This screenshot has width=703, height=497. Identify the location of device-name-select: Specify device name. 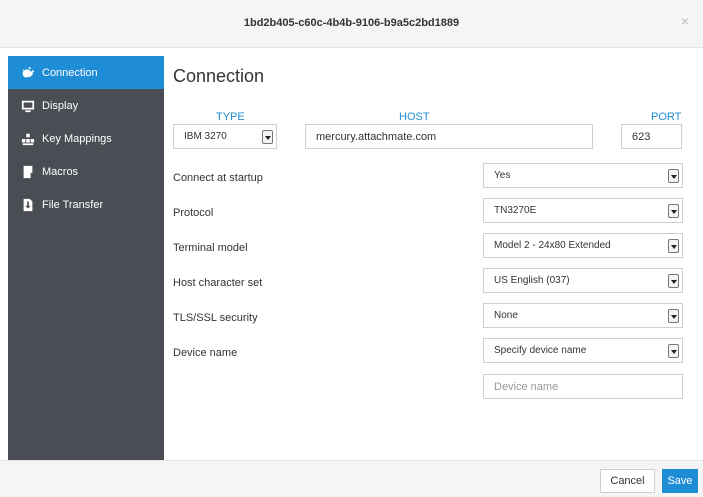
(583, 350).